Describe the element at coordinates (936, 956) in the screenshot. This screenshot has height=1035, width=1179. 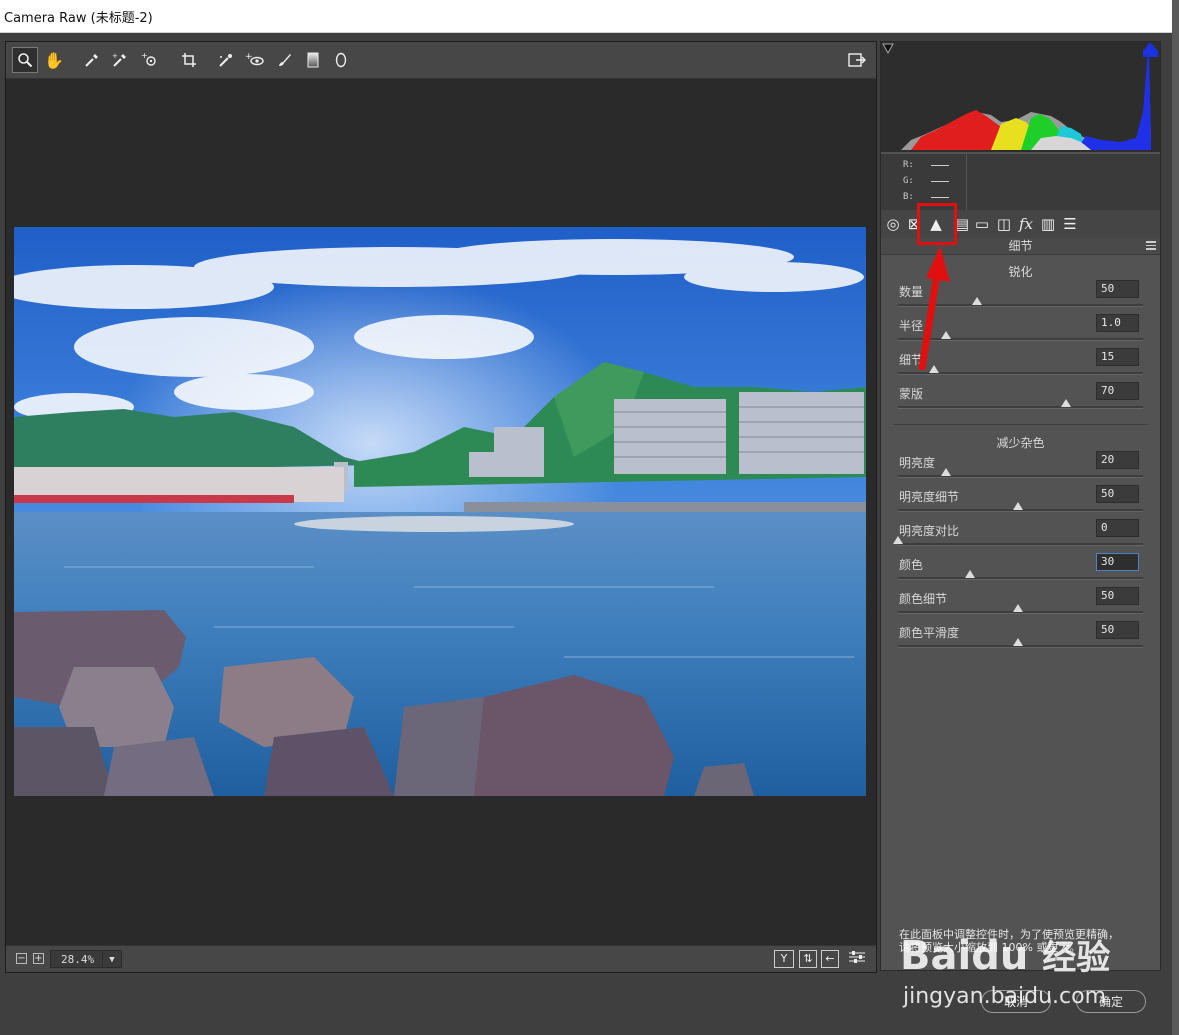
I see `watermark-brand: Bai` at that location.